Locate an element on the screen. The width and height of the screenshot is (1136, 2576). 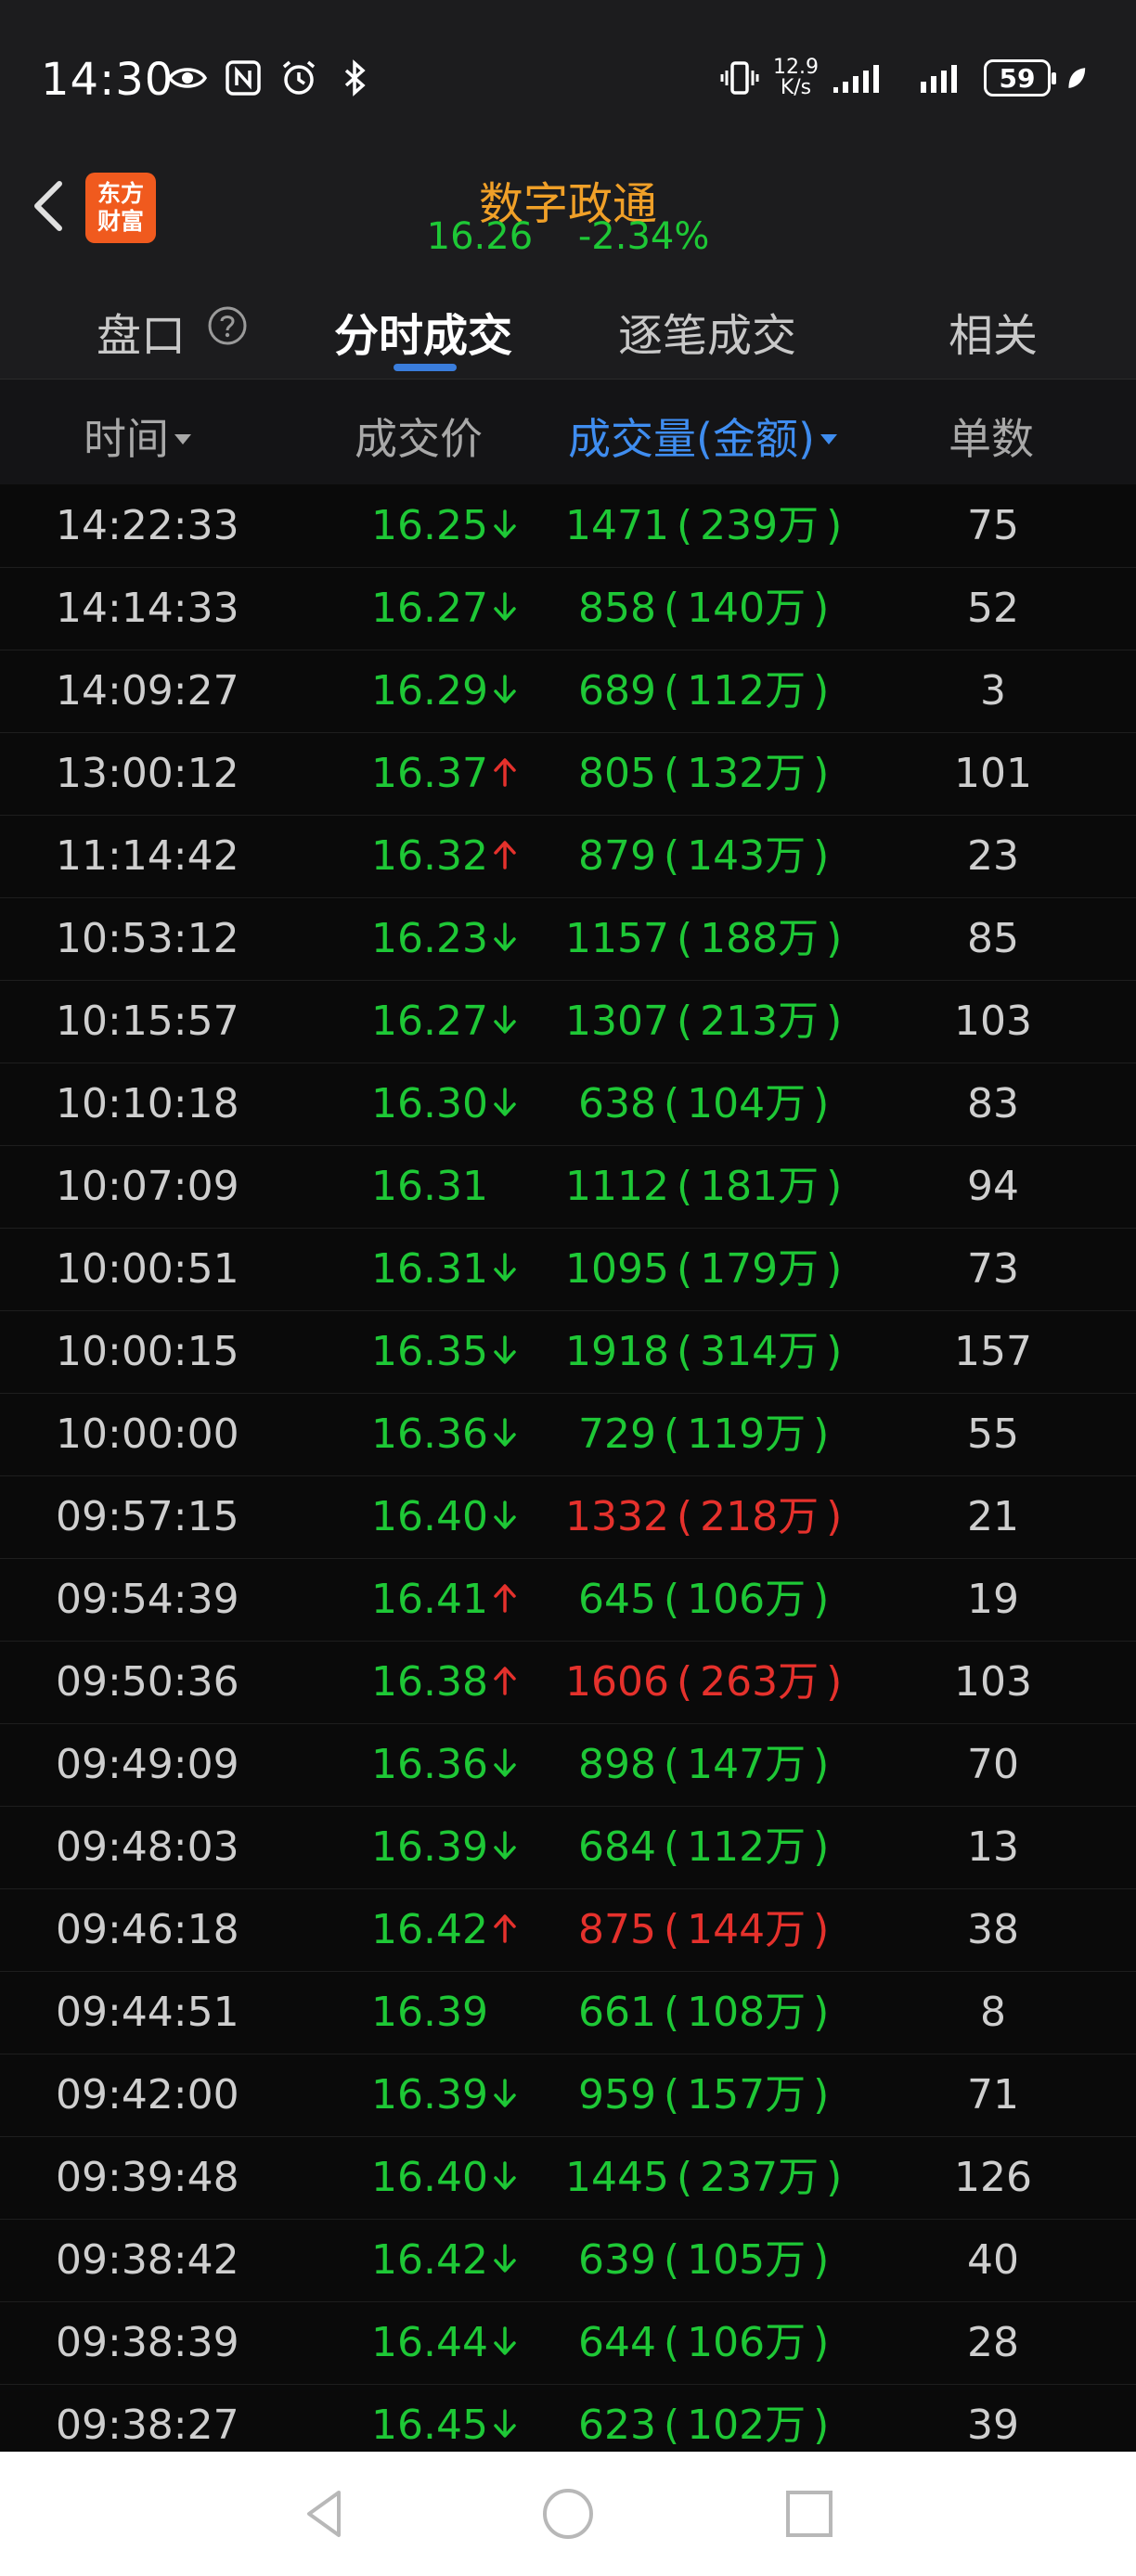
table-row: 09:50:36 16.38 1606(263万) 103 is located at coordinates (568, 1683).